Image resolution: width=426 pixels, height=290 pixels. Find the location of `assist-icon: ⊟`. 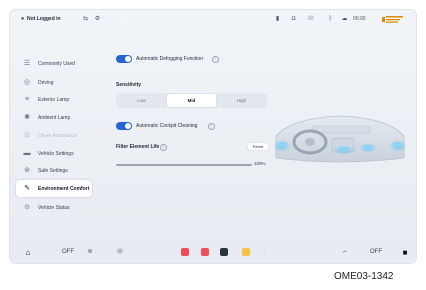

assist-icon: ⊟ is located at coordinates (27, 135).